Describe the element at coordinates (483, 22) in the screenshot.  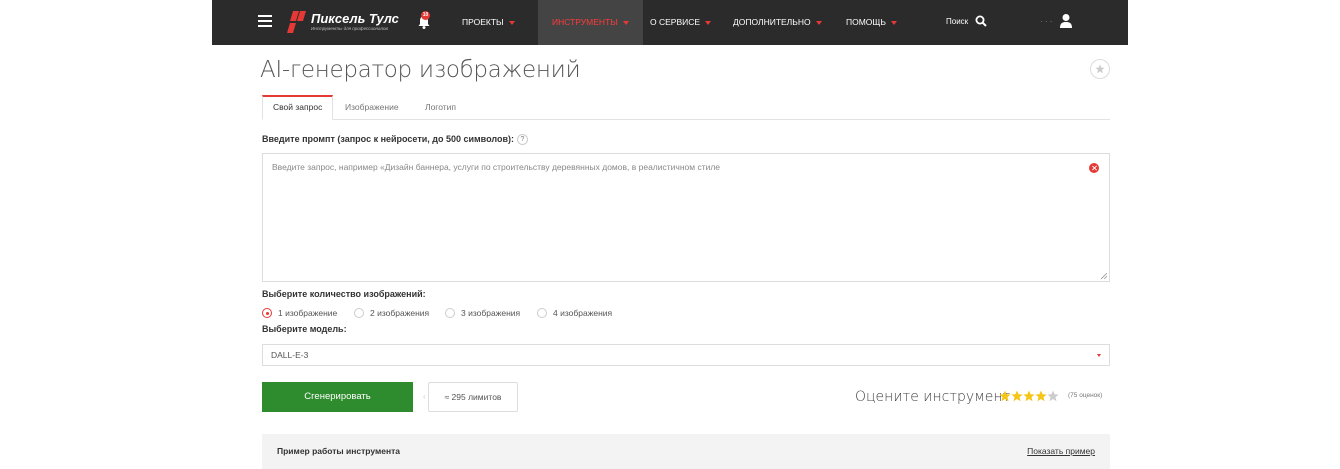
I see `nav-item-label: ПРОЕКТЫ` at that location.